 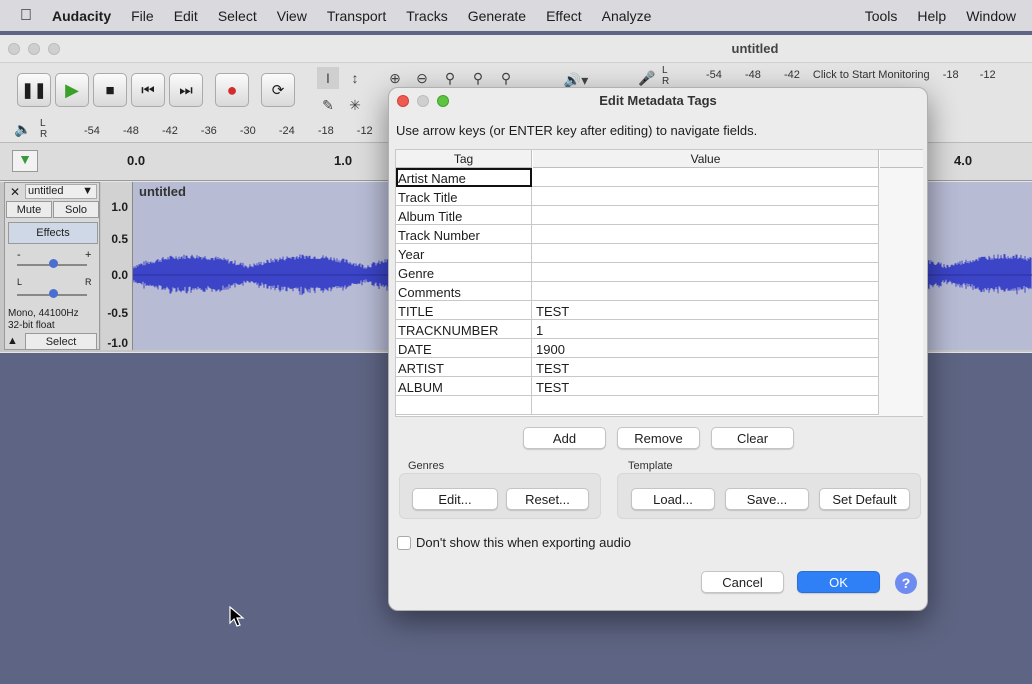 What do you see at coordinates (464, 386) in the screenshot?
I see `tag-cell: ALBUM` at bounding box center [464, 386].